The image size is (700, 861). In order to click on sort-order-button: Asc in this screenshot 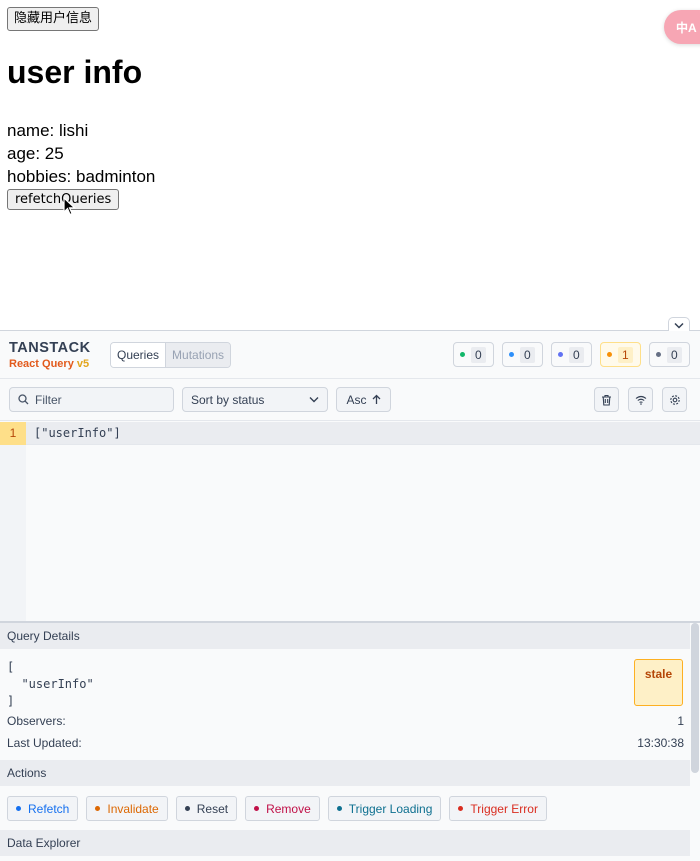, I will do `click(363, 399)`.